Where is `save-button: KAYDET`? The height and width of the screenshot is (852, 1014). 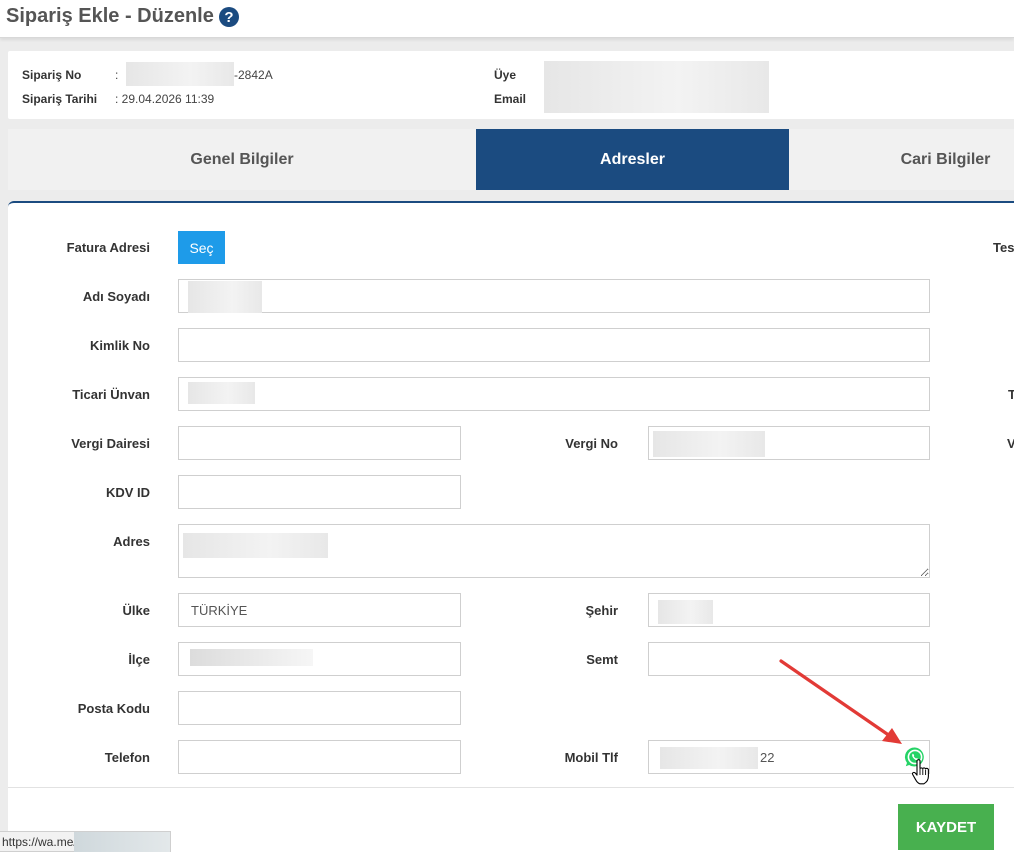 save-button: KAYDET is located at coordinates (946, 827).